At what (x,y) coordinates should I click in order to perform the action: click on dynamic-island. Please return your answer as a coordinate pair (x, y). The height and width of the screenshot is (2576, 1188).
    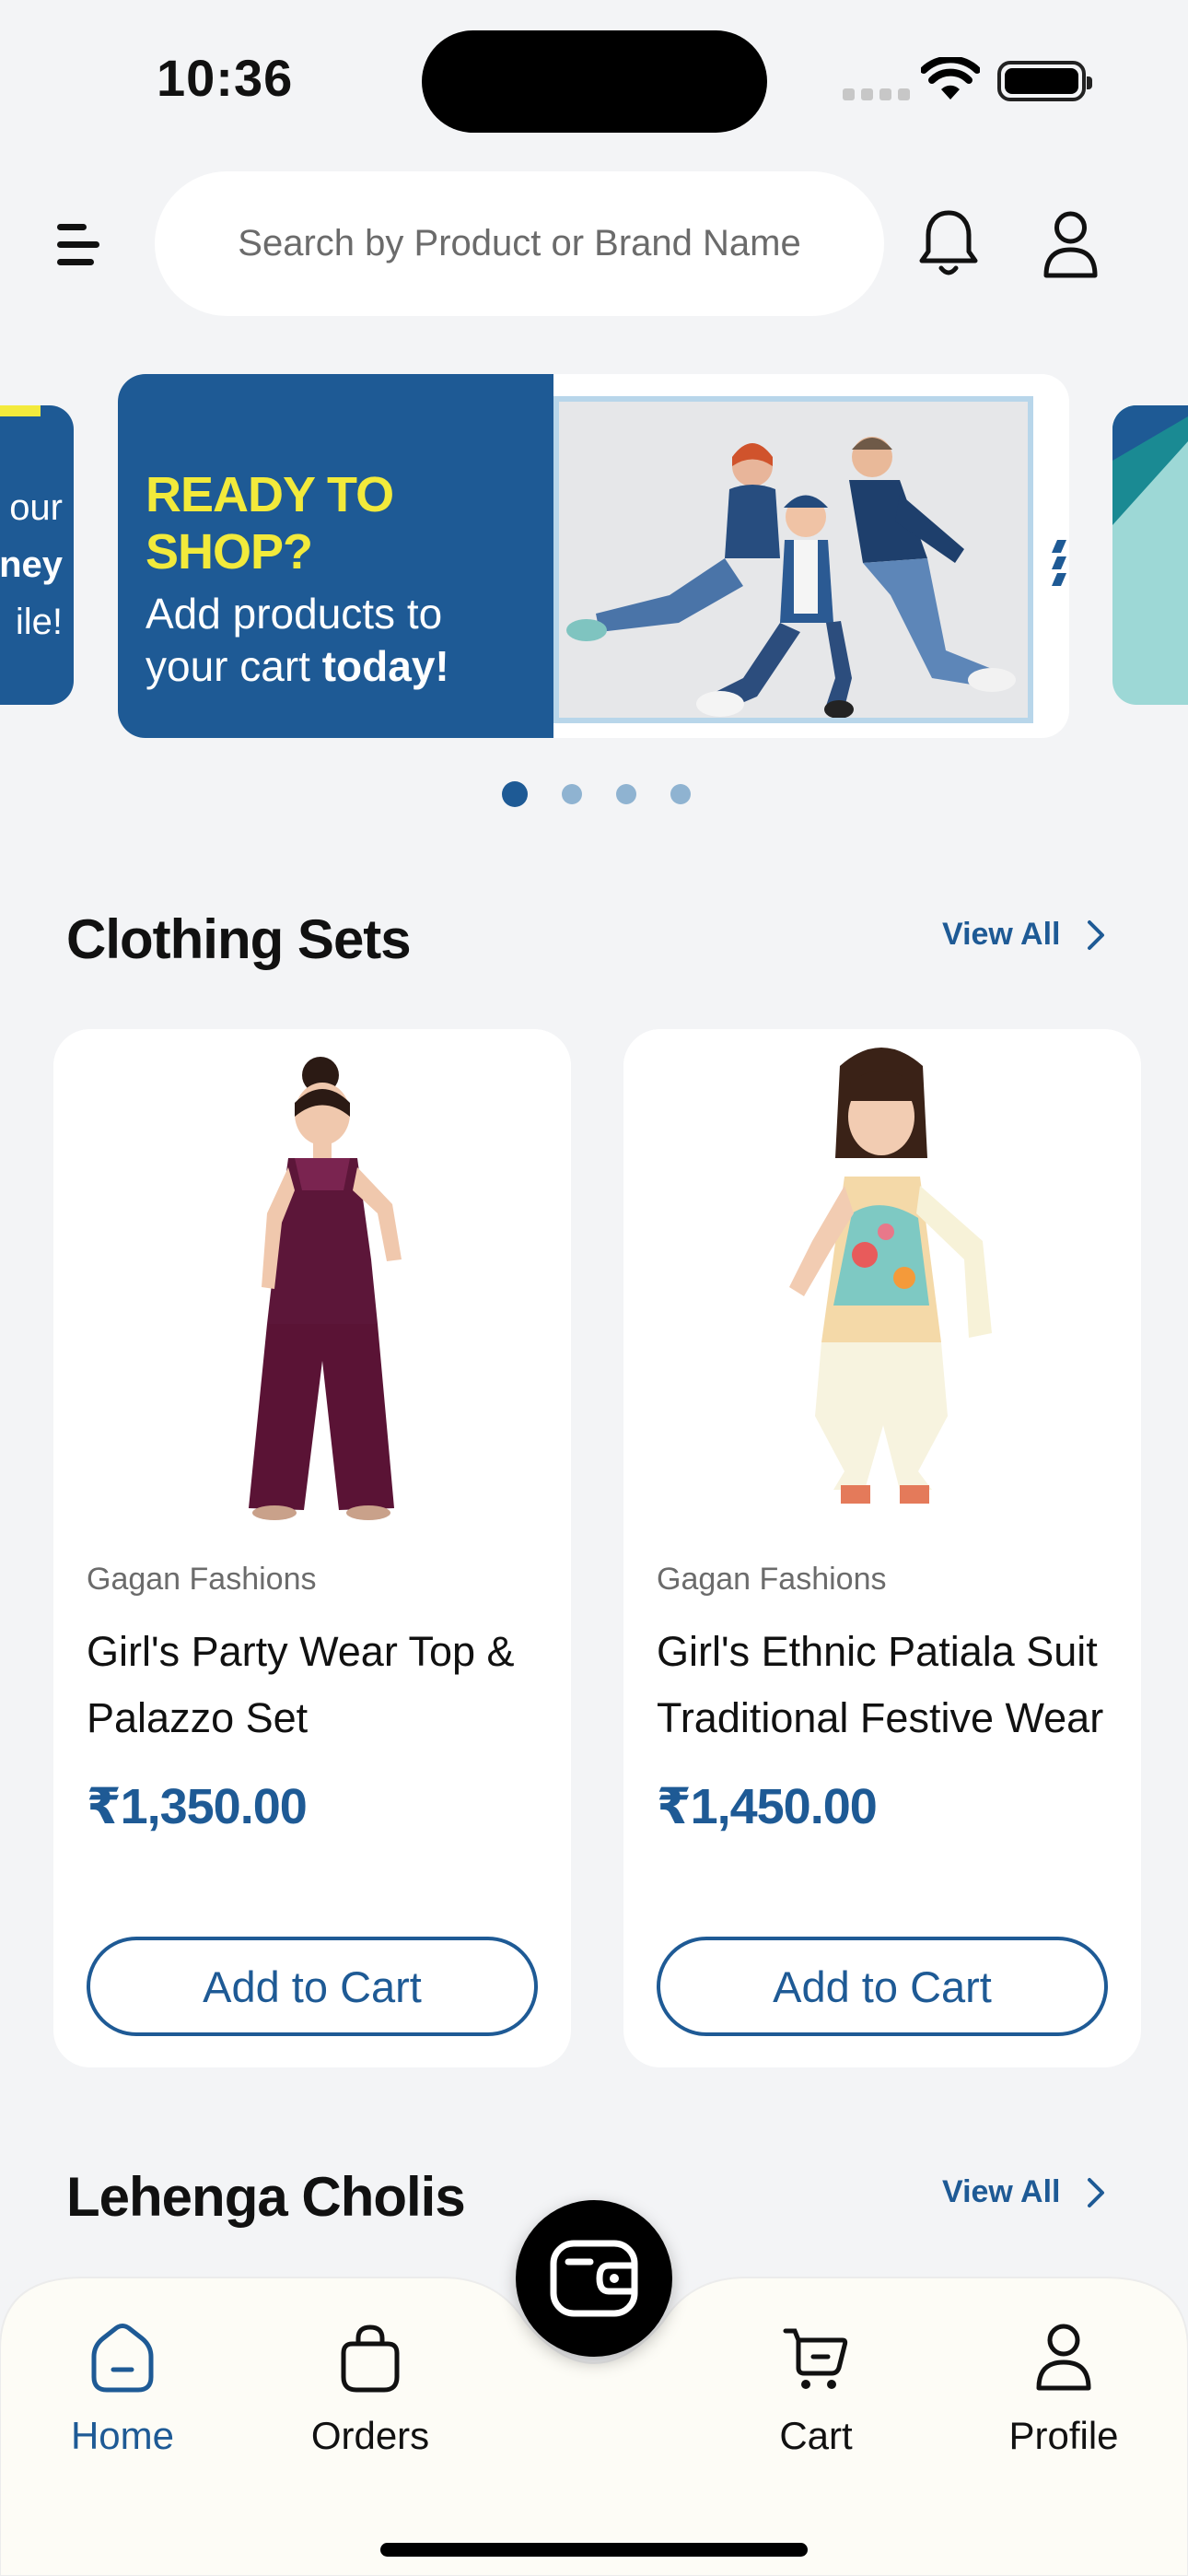
    Looking at the image, I should click on (594, 81).